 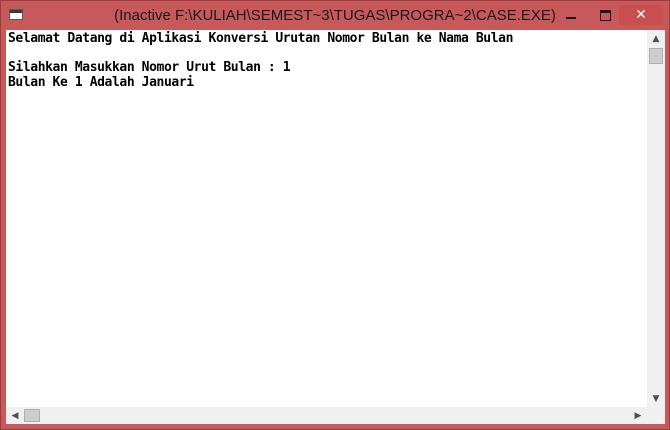 What do you see at coordinates (149, 67) in the screenshot?
I see `console-line: Silahkan Masukkan Nomor Urut Bulan : 1` at bounding box center [149, 67].